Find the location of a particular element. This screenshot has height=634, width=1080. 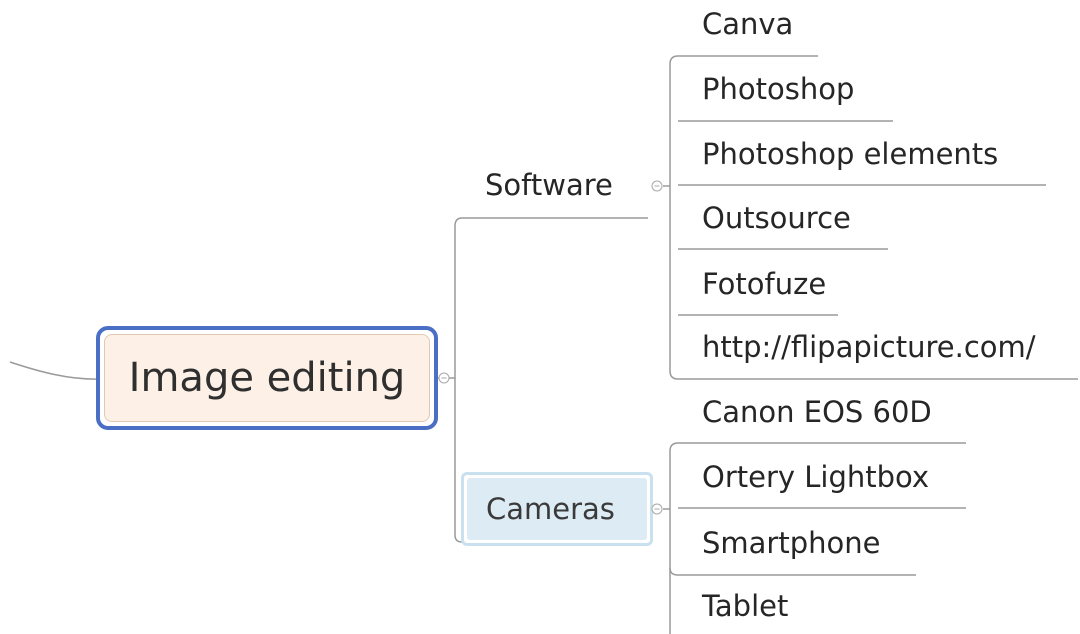

branch-software-label: Software is located at coordinates (549, 185).